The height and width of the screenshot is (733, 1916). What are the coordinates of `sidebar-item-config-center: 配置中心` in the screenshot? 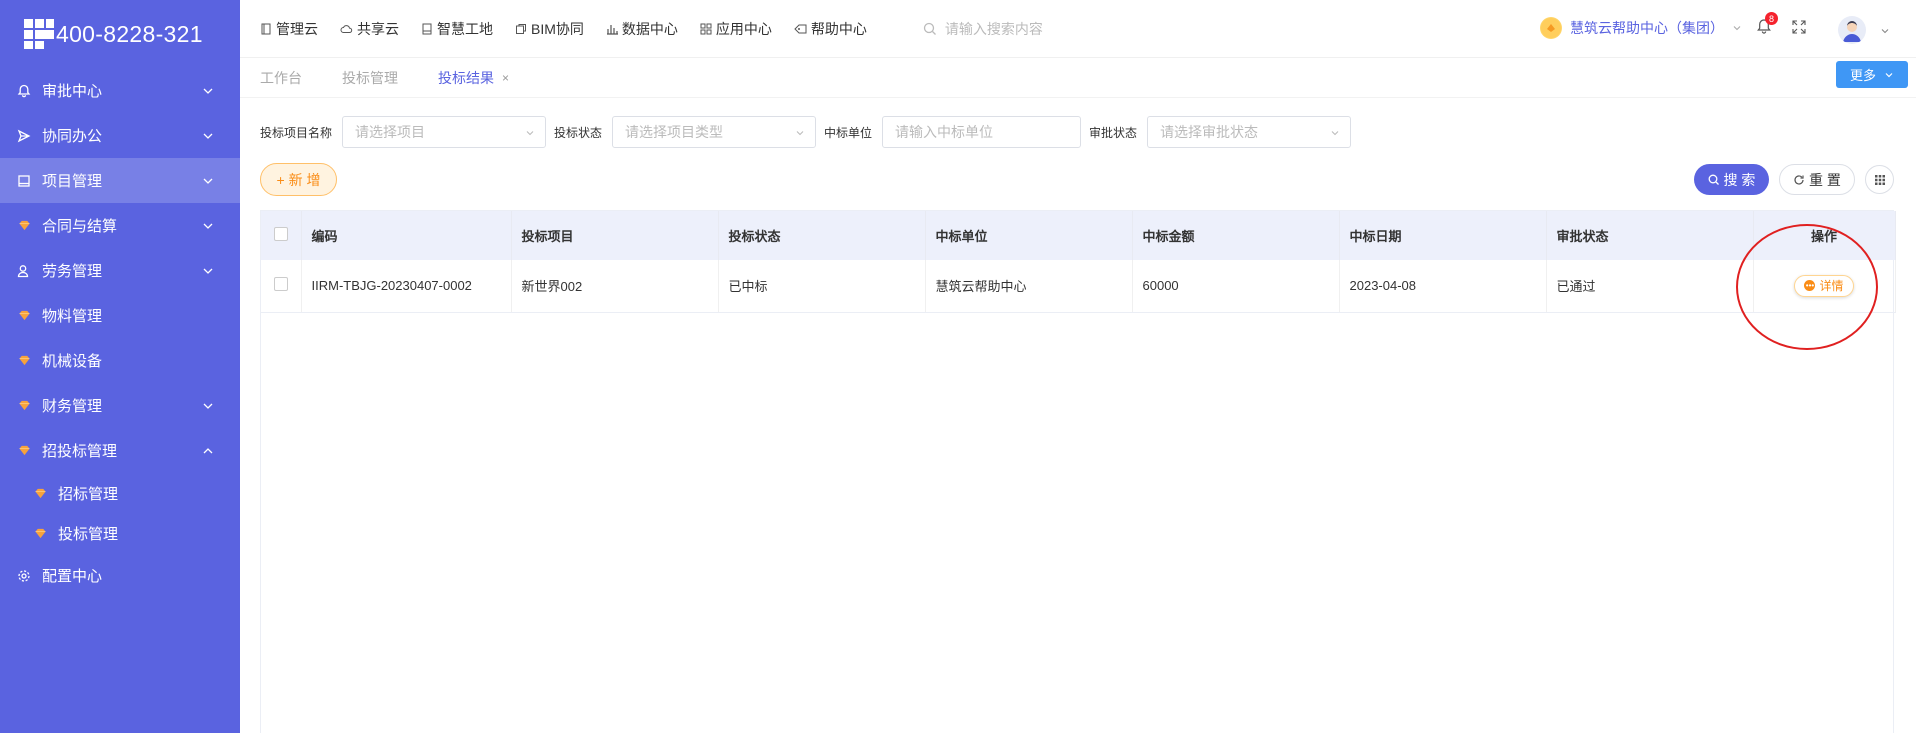 It's located at (120, 575).